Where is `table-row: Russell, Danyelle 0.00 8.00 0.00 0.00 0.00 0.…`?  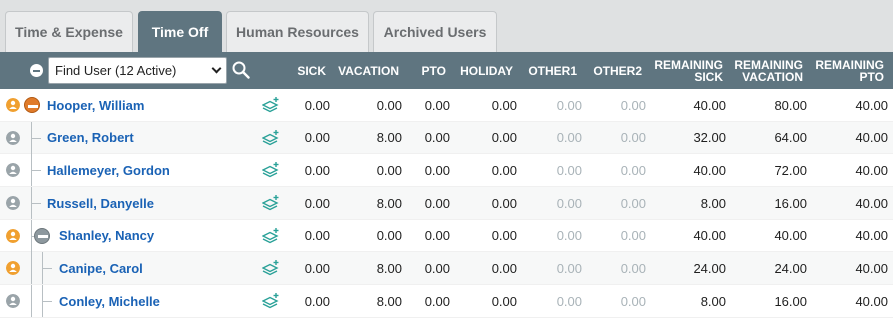
table-row: Russell, Danyelle 0.00 8.00 0.00 0.00 0.00 0.… is located at coordinates (446, 203).